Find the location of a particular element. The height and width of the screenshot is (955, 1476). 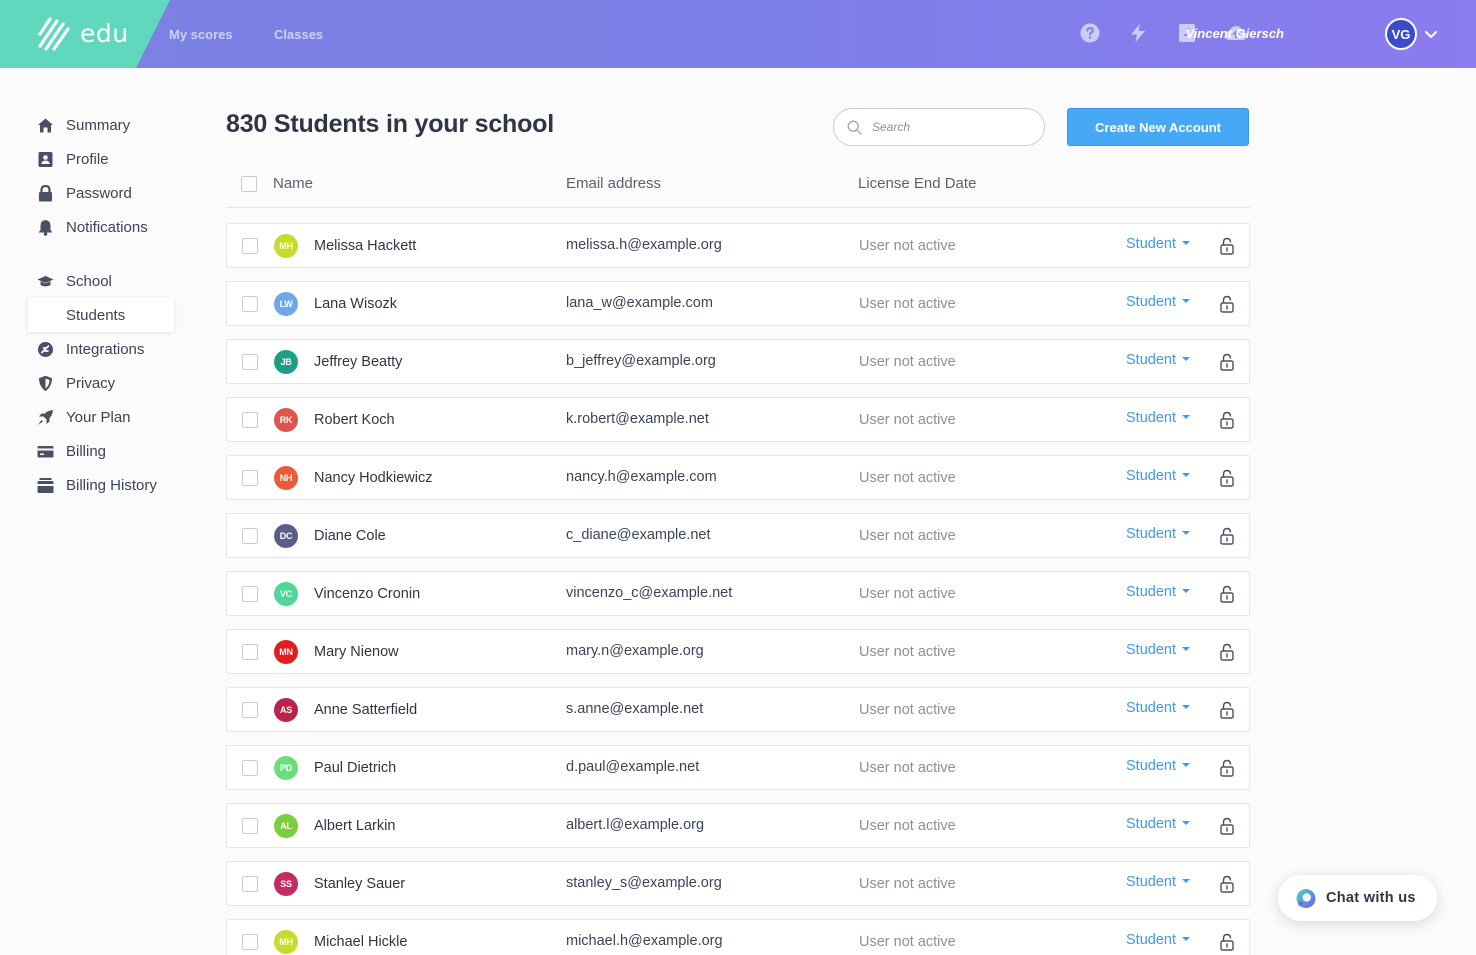

sidebar-item-school: School is located at coordinates (103, 281).